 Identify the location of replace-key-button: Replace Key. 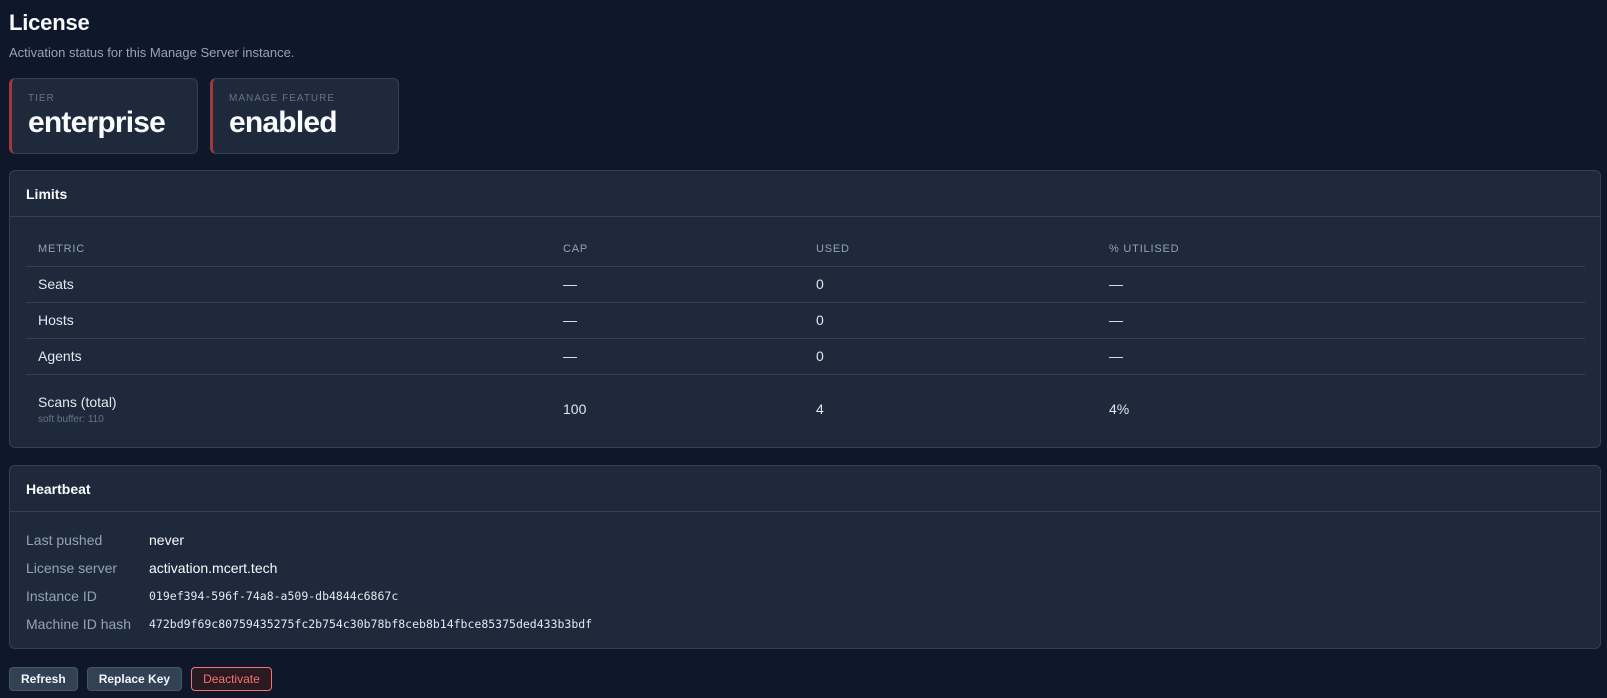
(134, 679).